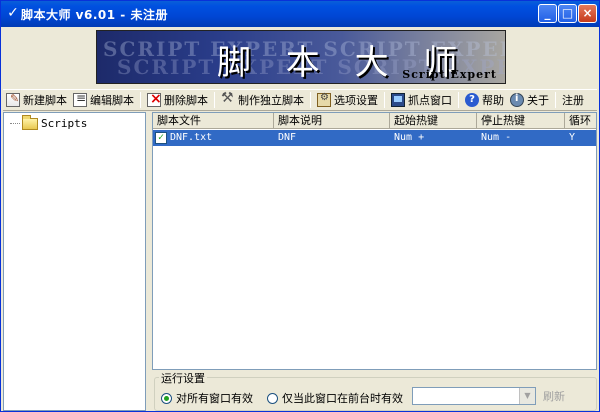 This screenshot has width=600, height=412. Describe the element at coordinates (517, 100) in the screenshot. I see `info-icon` at that location.